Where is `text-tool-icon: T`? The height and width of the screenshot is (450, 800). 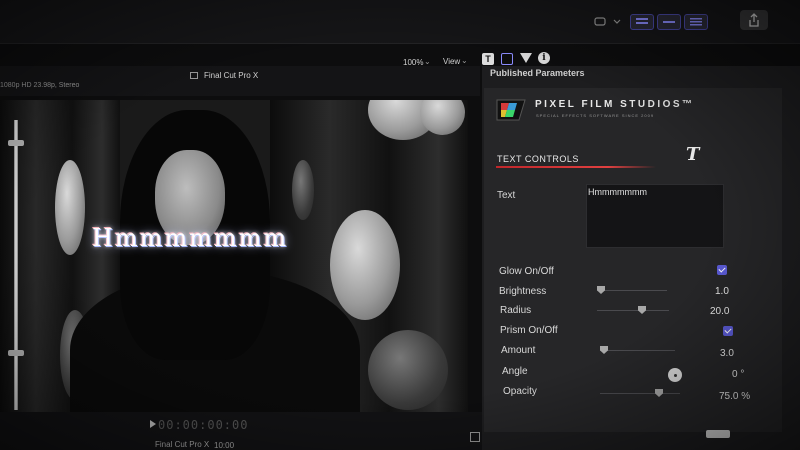 text-tool-icon: T is located at coordinates (693, 154).